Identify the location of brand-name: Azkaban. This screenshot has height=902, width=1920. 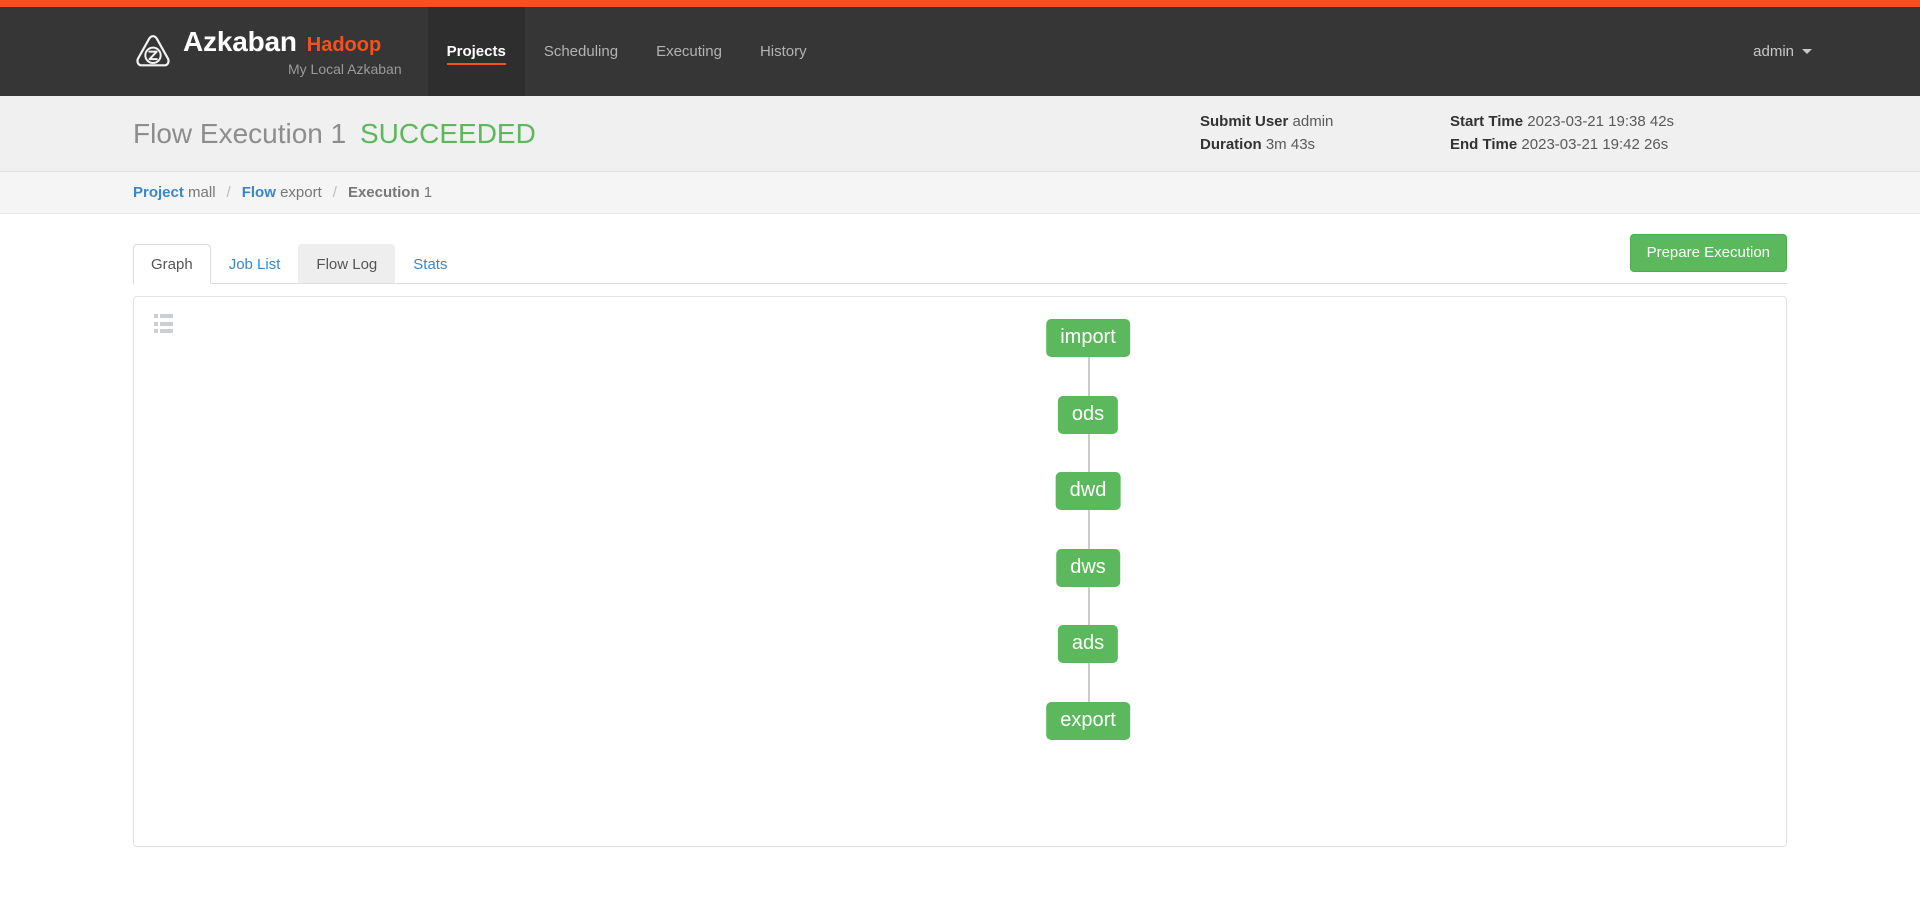
(240, 41).